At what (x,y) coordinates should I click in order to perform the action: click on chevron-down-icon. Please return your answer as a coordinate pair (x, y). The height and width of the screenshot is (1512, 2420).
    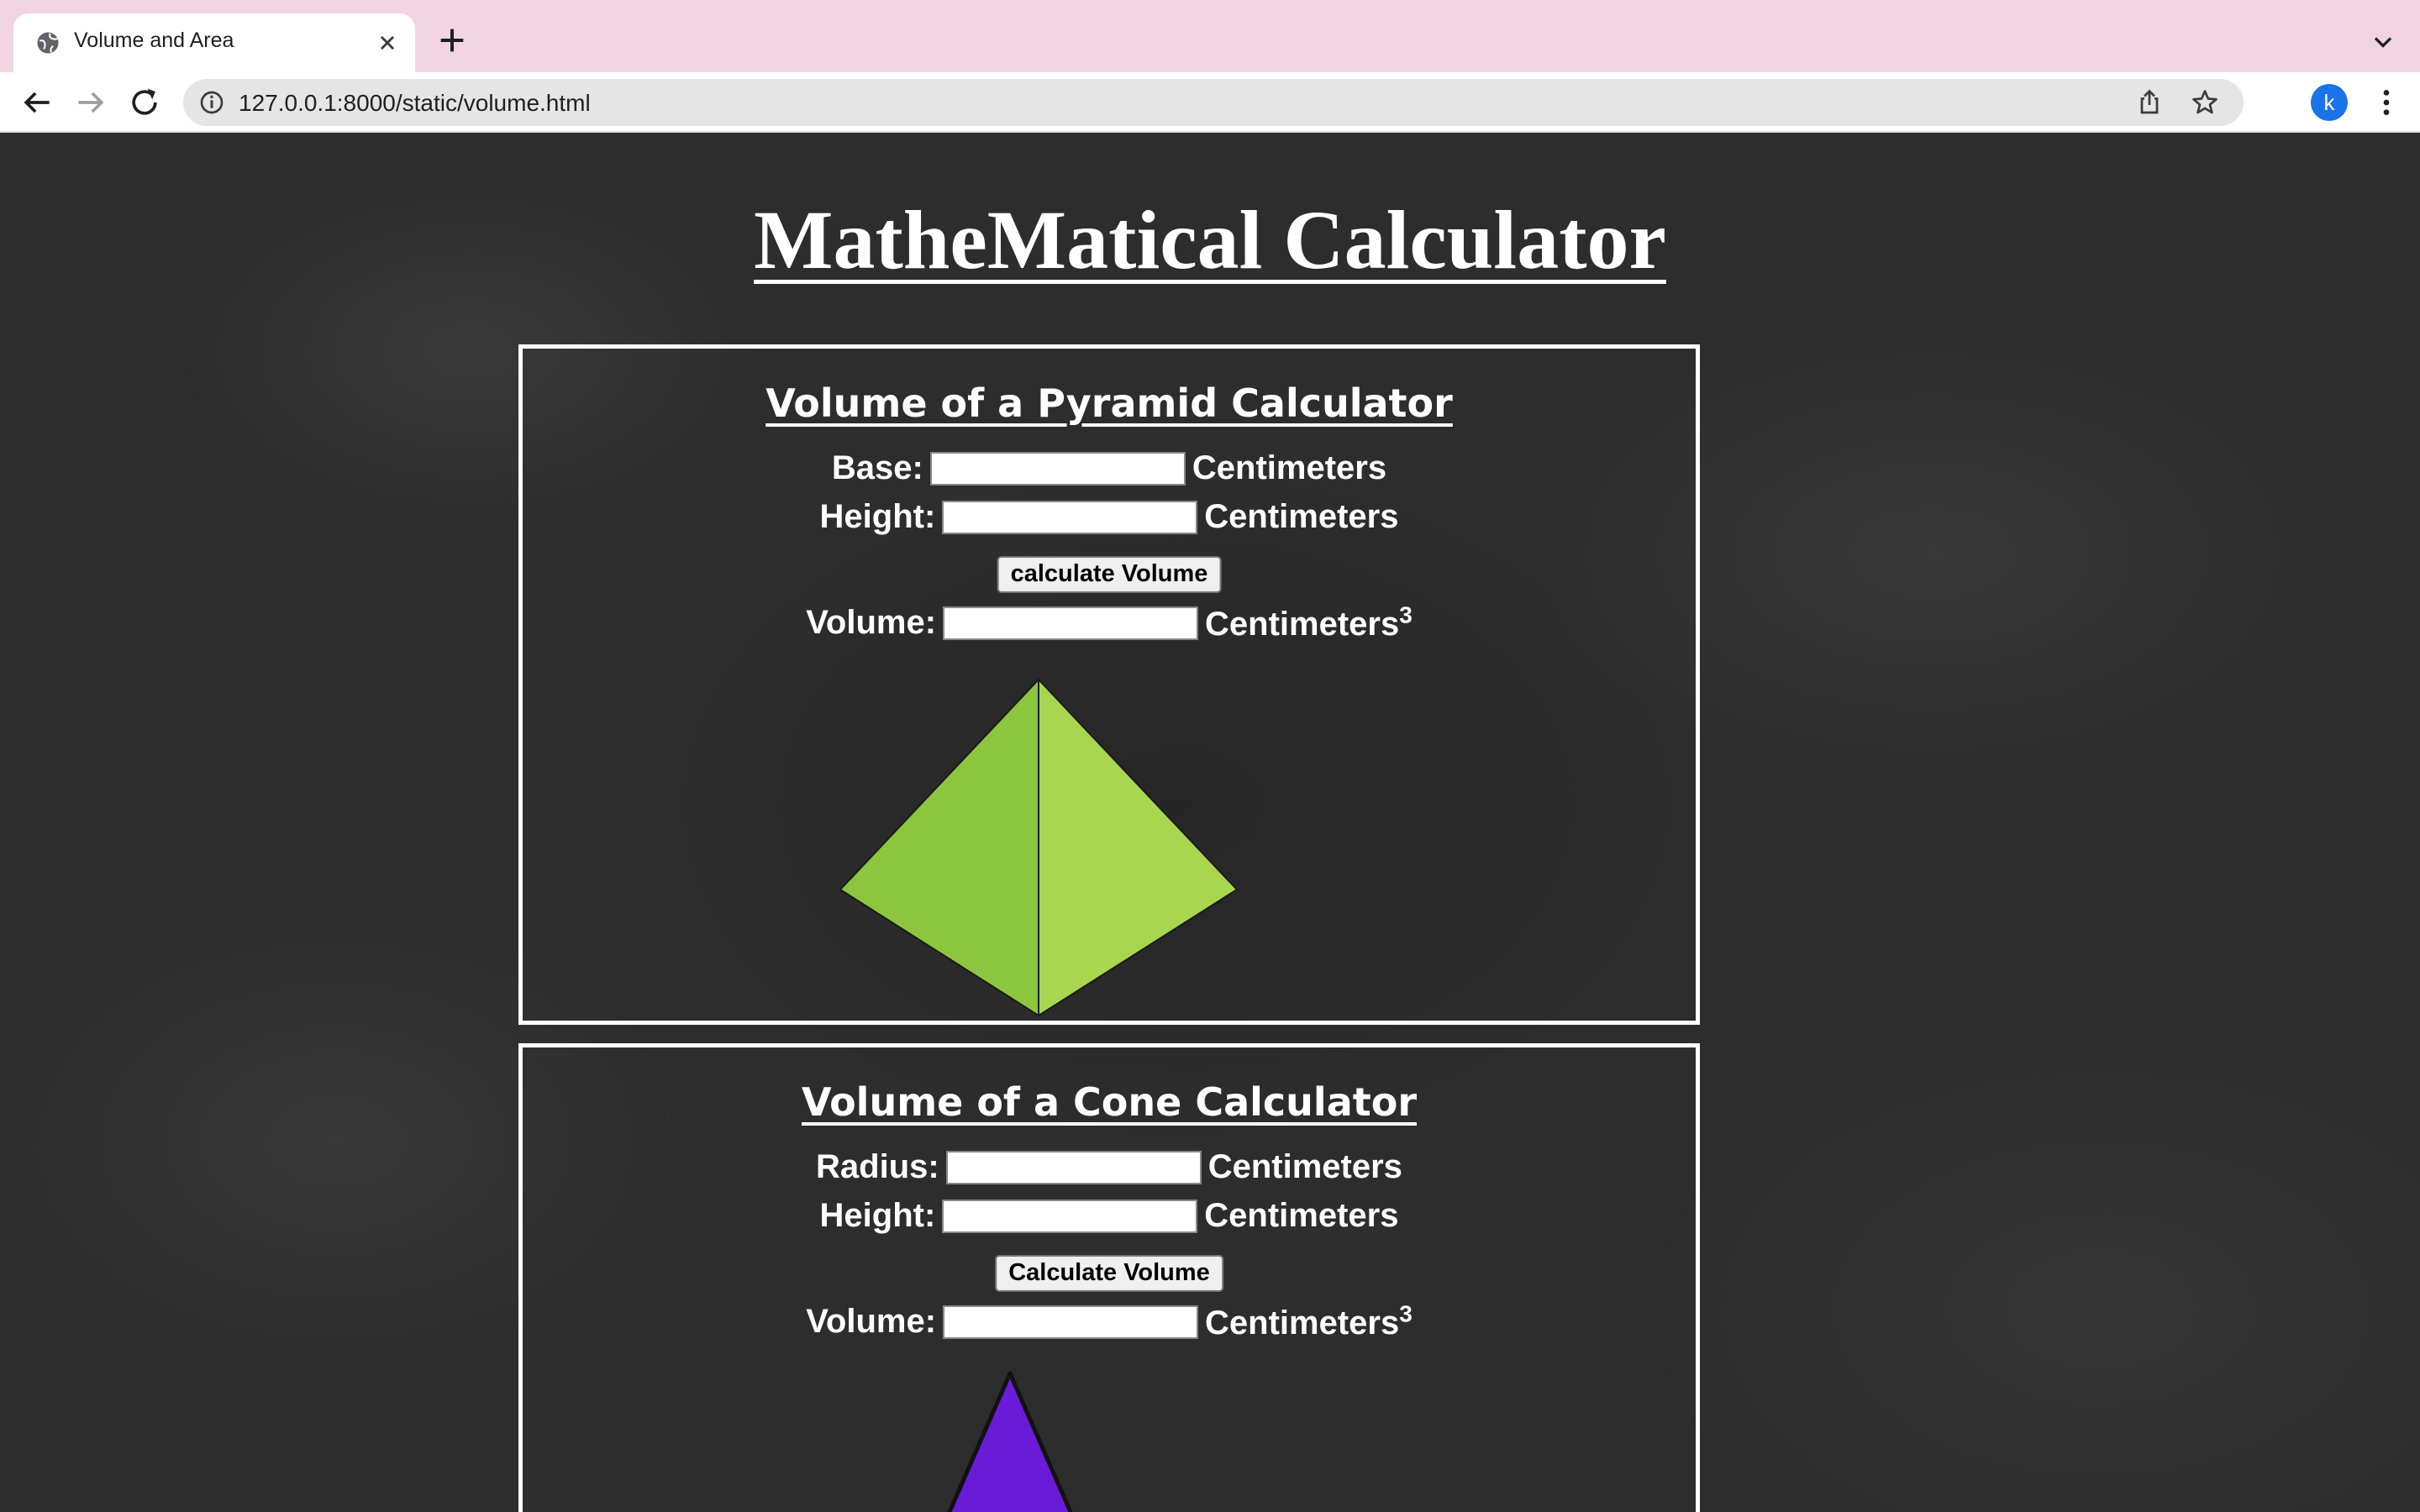
    Looking at the image, I should click on (2383, 42).